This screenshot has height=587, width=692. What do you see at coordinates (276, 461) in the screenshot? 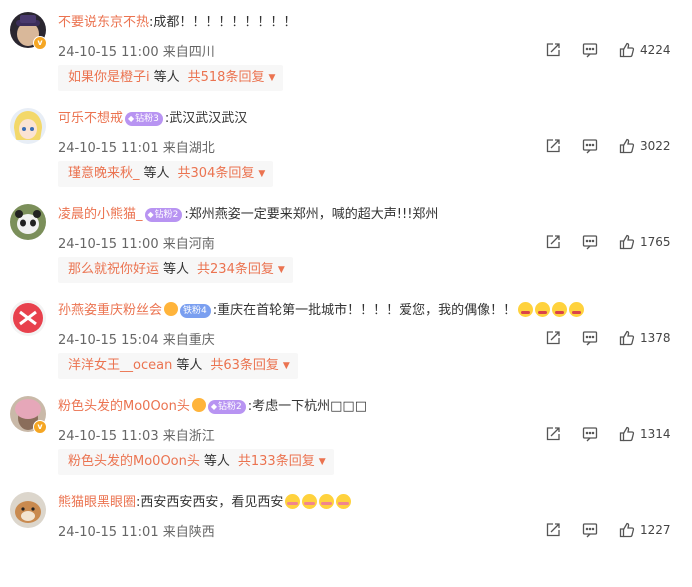
I see `reply-count: 共133条回复` at bounding box center [276, 461].